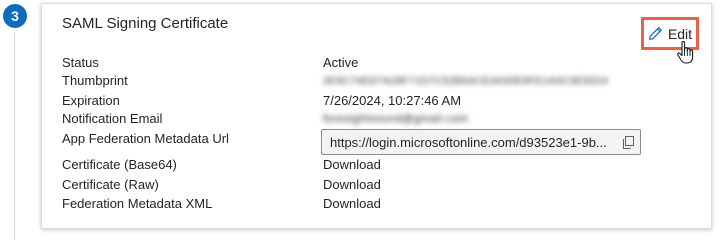  I want to click on expiration-value: 7/26/2024, 10:27:46 AM, so click(392, 100).